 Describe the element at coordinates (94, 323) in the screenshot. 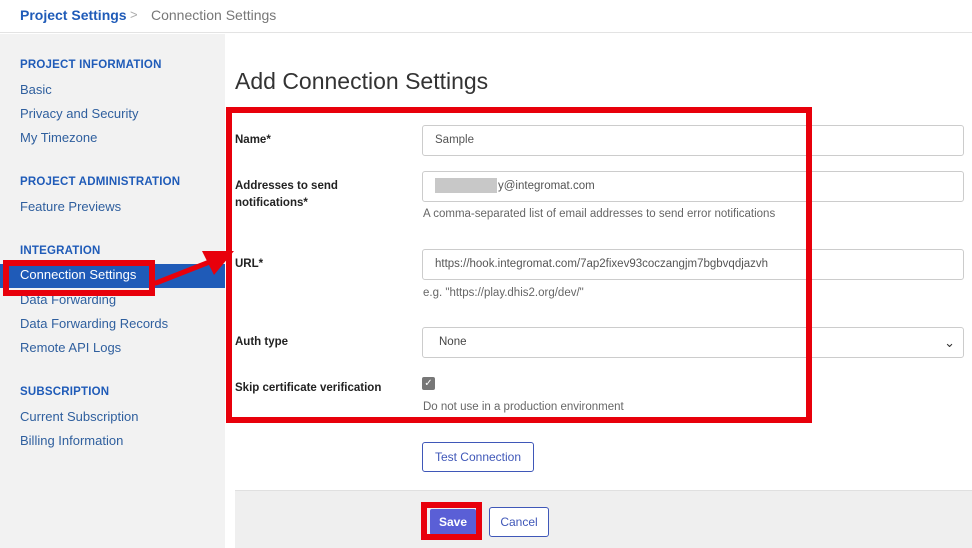

I see `sidebar-item-data-forwarding-records: Data Forwarding Records` at that location.